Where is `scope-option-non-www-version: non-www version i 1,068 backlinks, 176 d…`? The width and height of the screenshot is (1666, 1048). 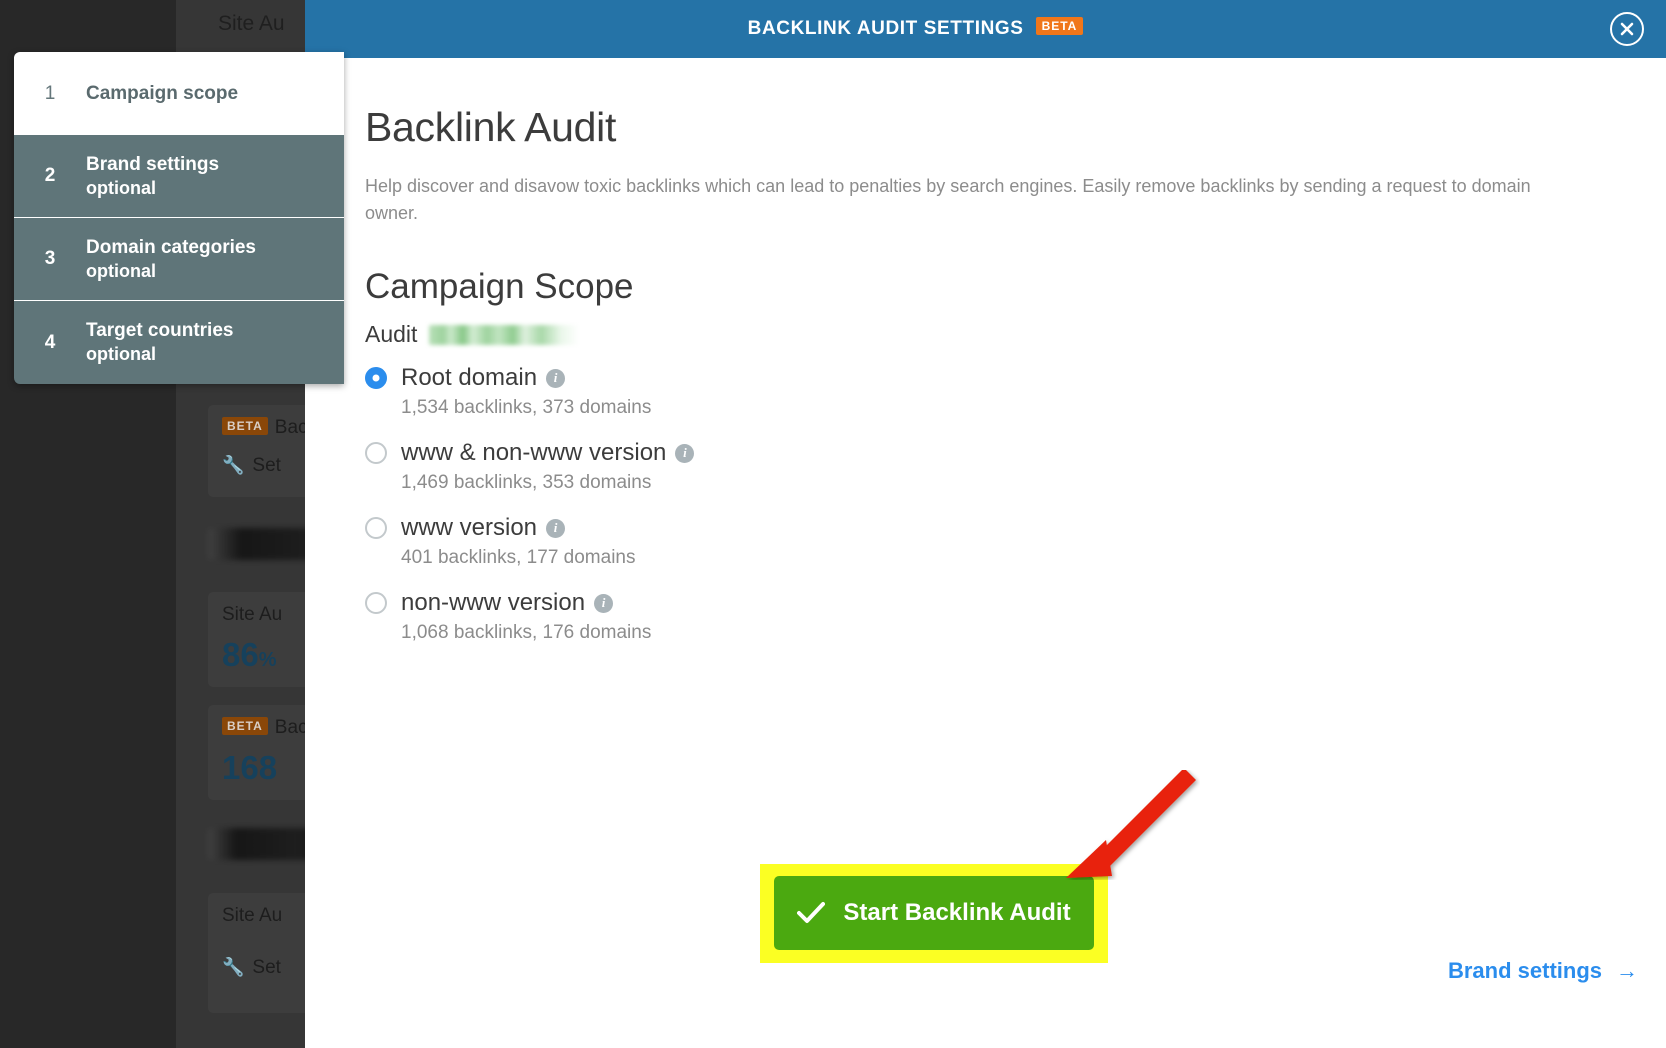
scope-option-non-www-version: non-www version i 1,068 backlinks, 176 d… is located at coordinates (985, 616).